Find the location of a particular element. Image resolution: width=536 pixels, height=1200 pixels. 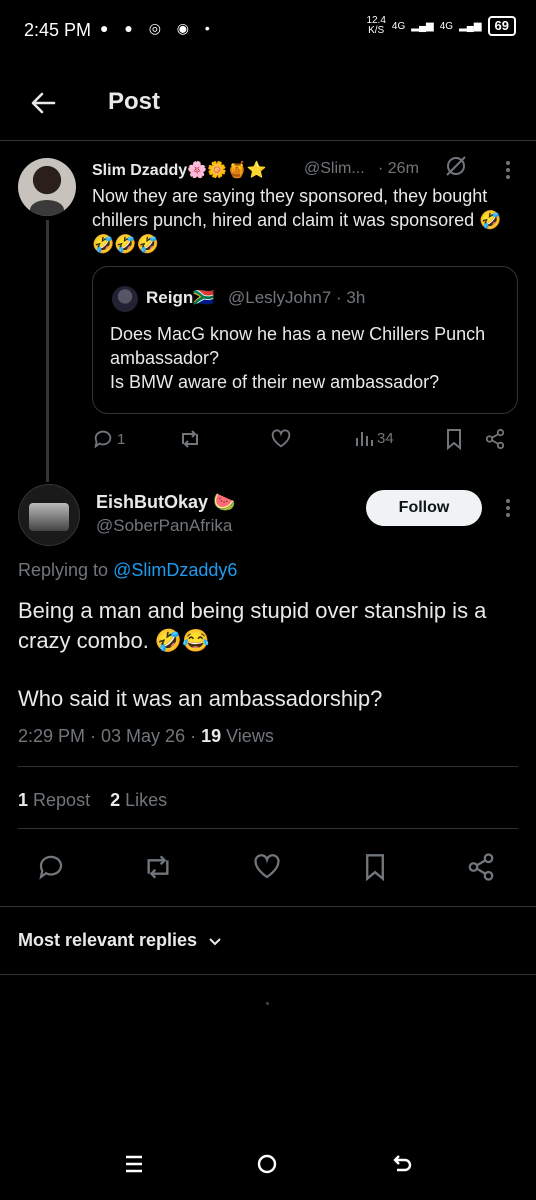

recent-apps-icon is located at coordinates (134, 1166).